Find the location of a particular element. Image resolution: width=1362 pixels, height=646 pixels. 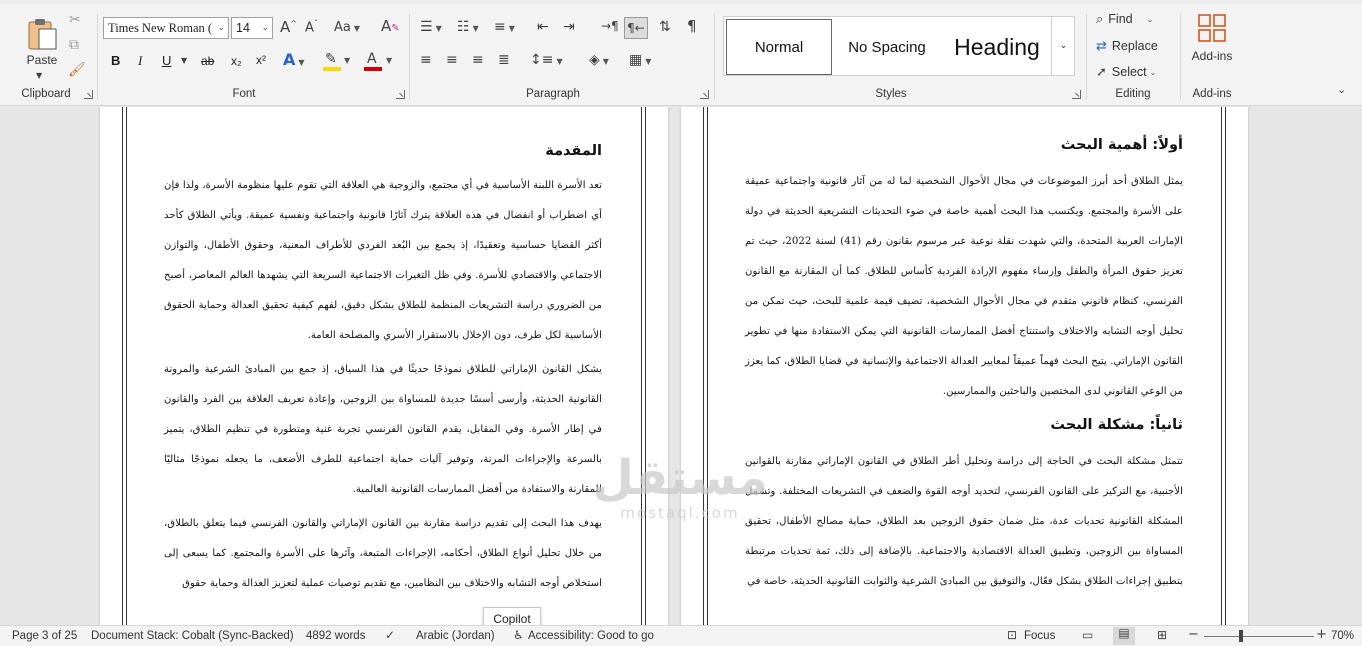

select-button: ➚ Select ⌄ is located at coordinates (1126, 72).